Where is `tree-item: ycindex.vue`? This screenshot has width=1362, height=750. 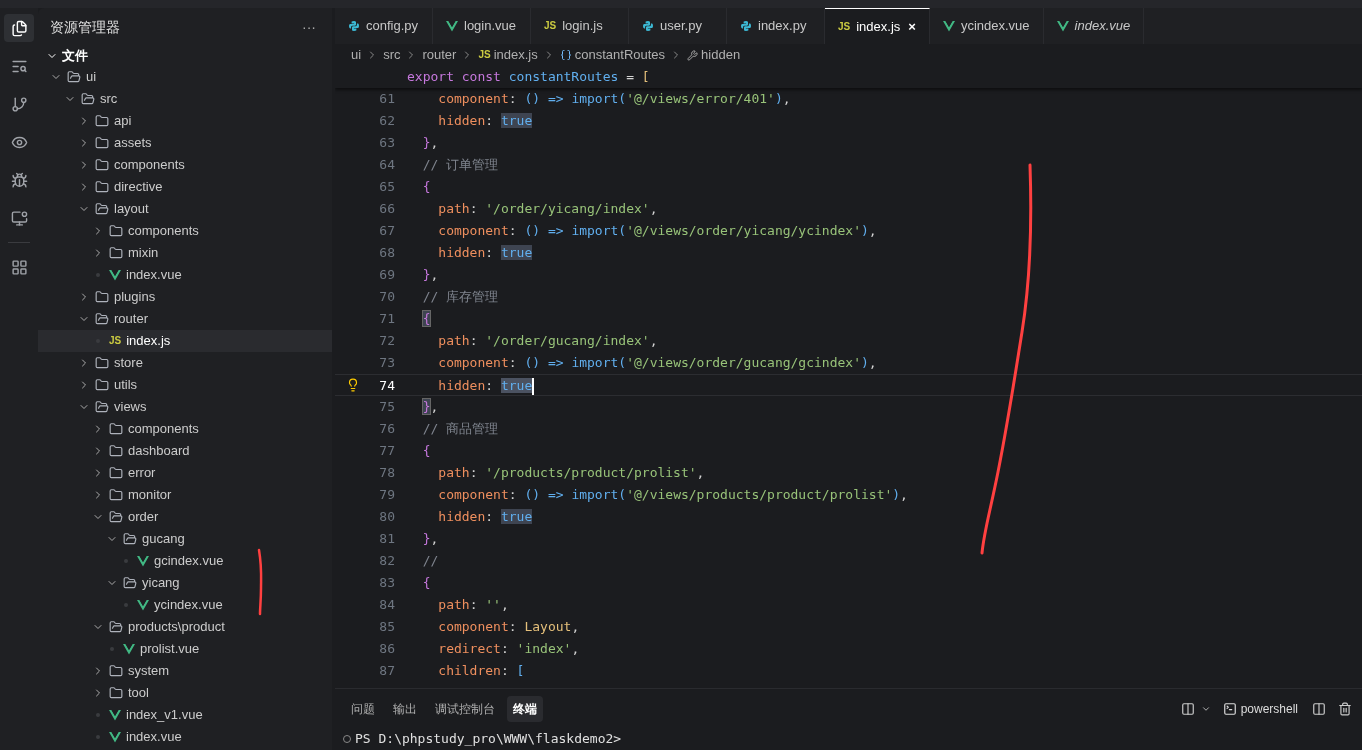
tree-item: ycindex.vue is located at coordinates (185, 605).